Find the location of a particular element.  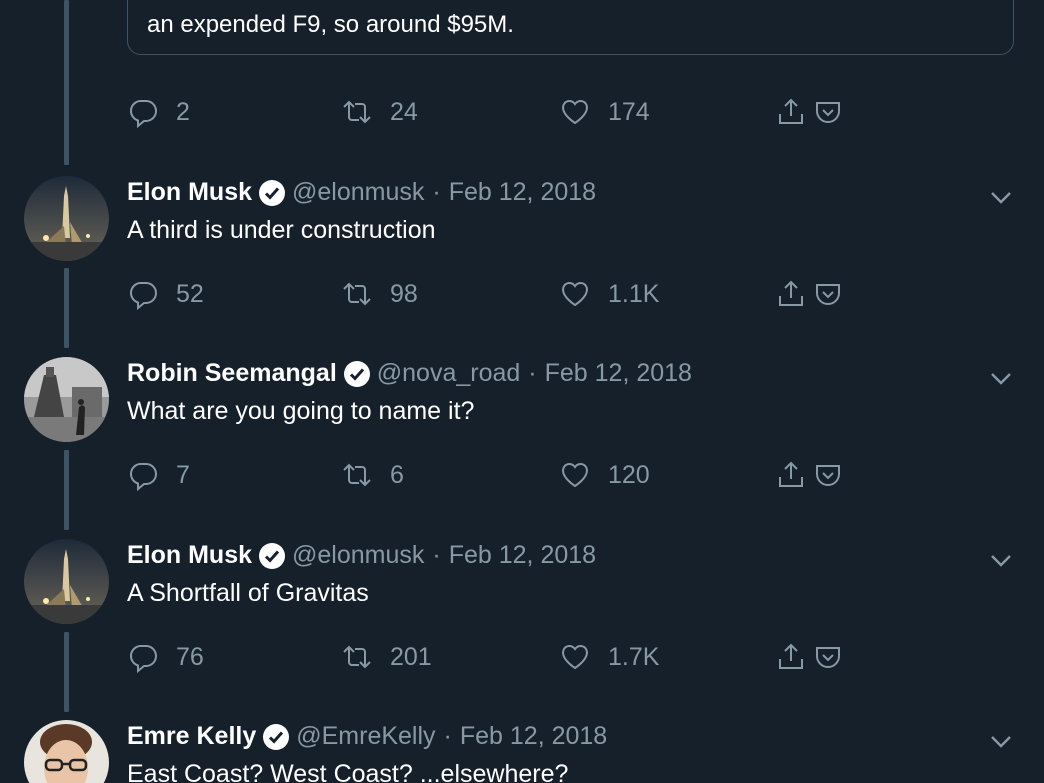

thread-line is located at coordinates (66, 82).